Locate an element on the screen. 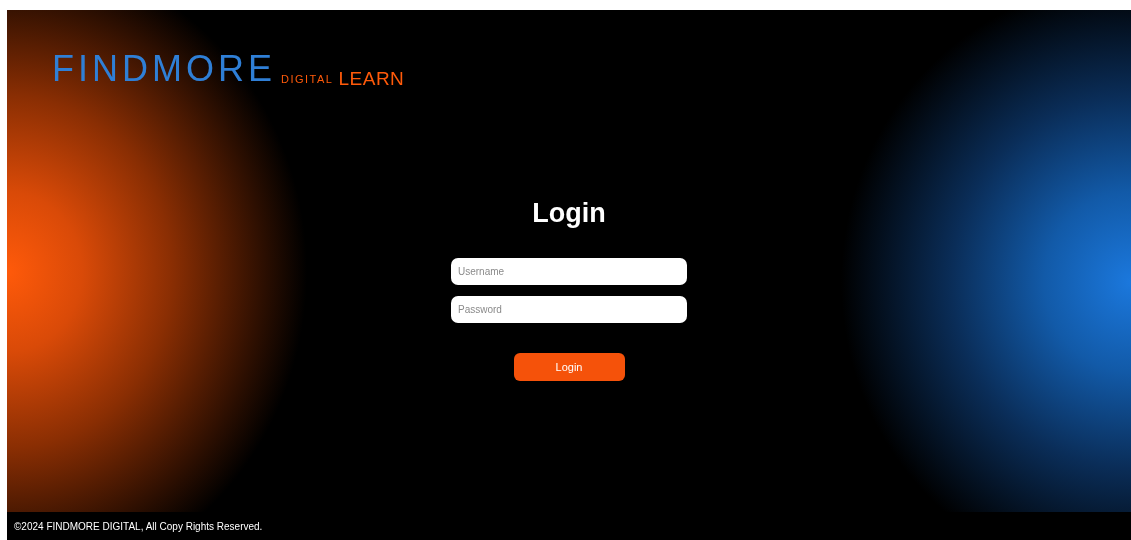 The image size is (1131, 540). copyright-text: ©2024 FINDMORE DIGITAL, All Copy Rights Reserved. is located at coordinates (138, 526).